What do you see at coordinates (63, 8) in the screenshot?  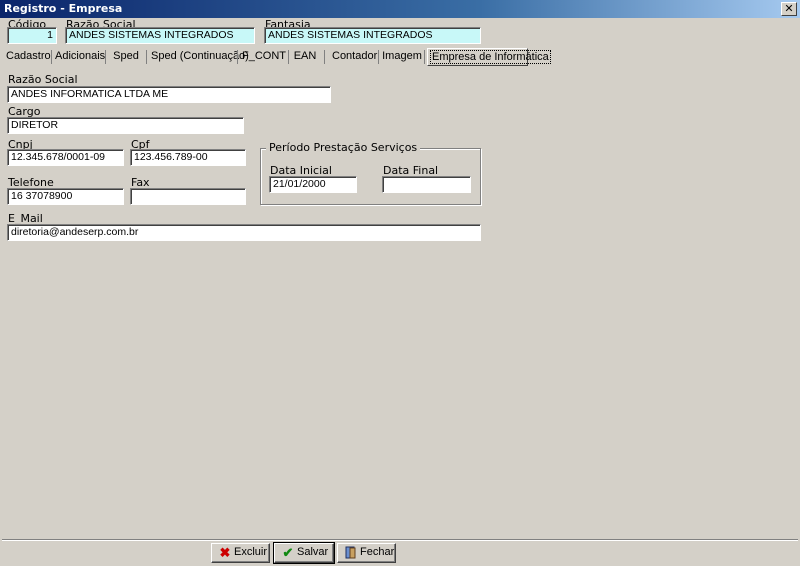 I see `window-title: Registro - Empresa` at bounding box center [63, 8].